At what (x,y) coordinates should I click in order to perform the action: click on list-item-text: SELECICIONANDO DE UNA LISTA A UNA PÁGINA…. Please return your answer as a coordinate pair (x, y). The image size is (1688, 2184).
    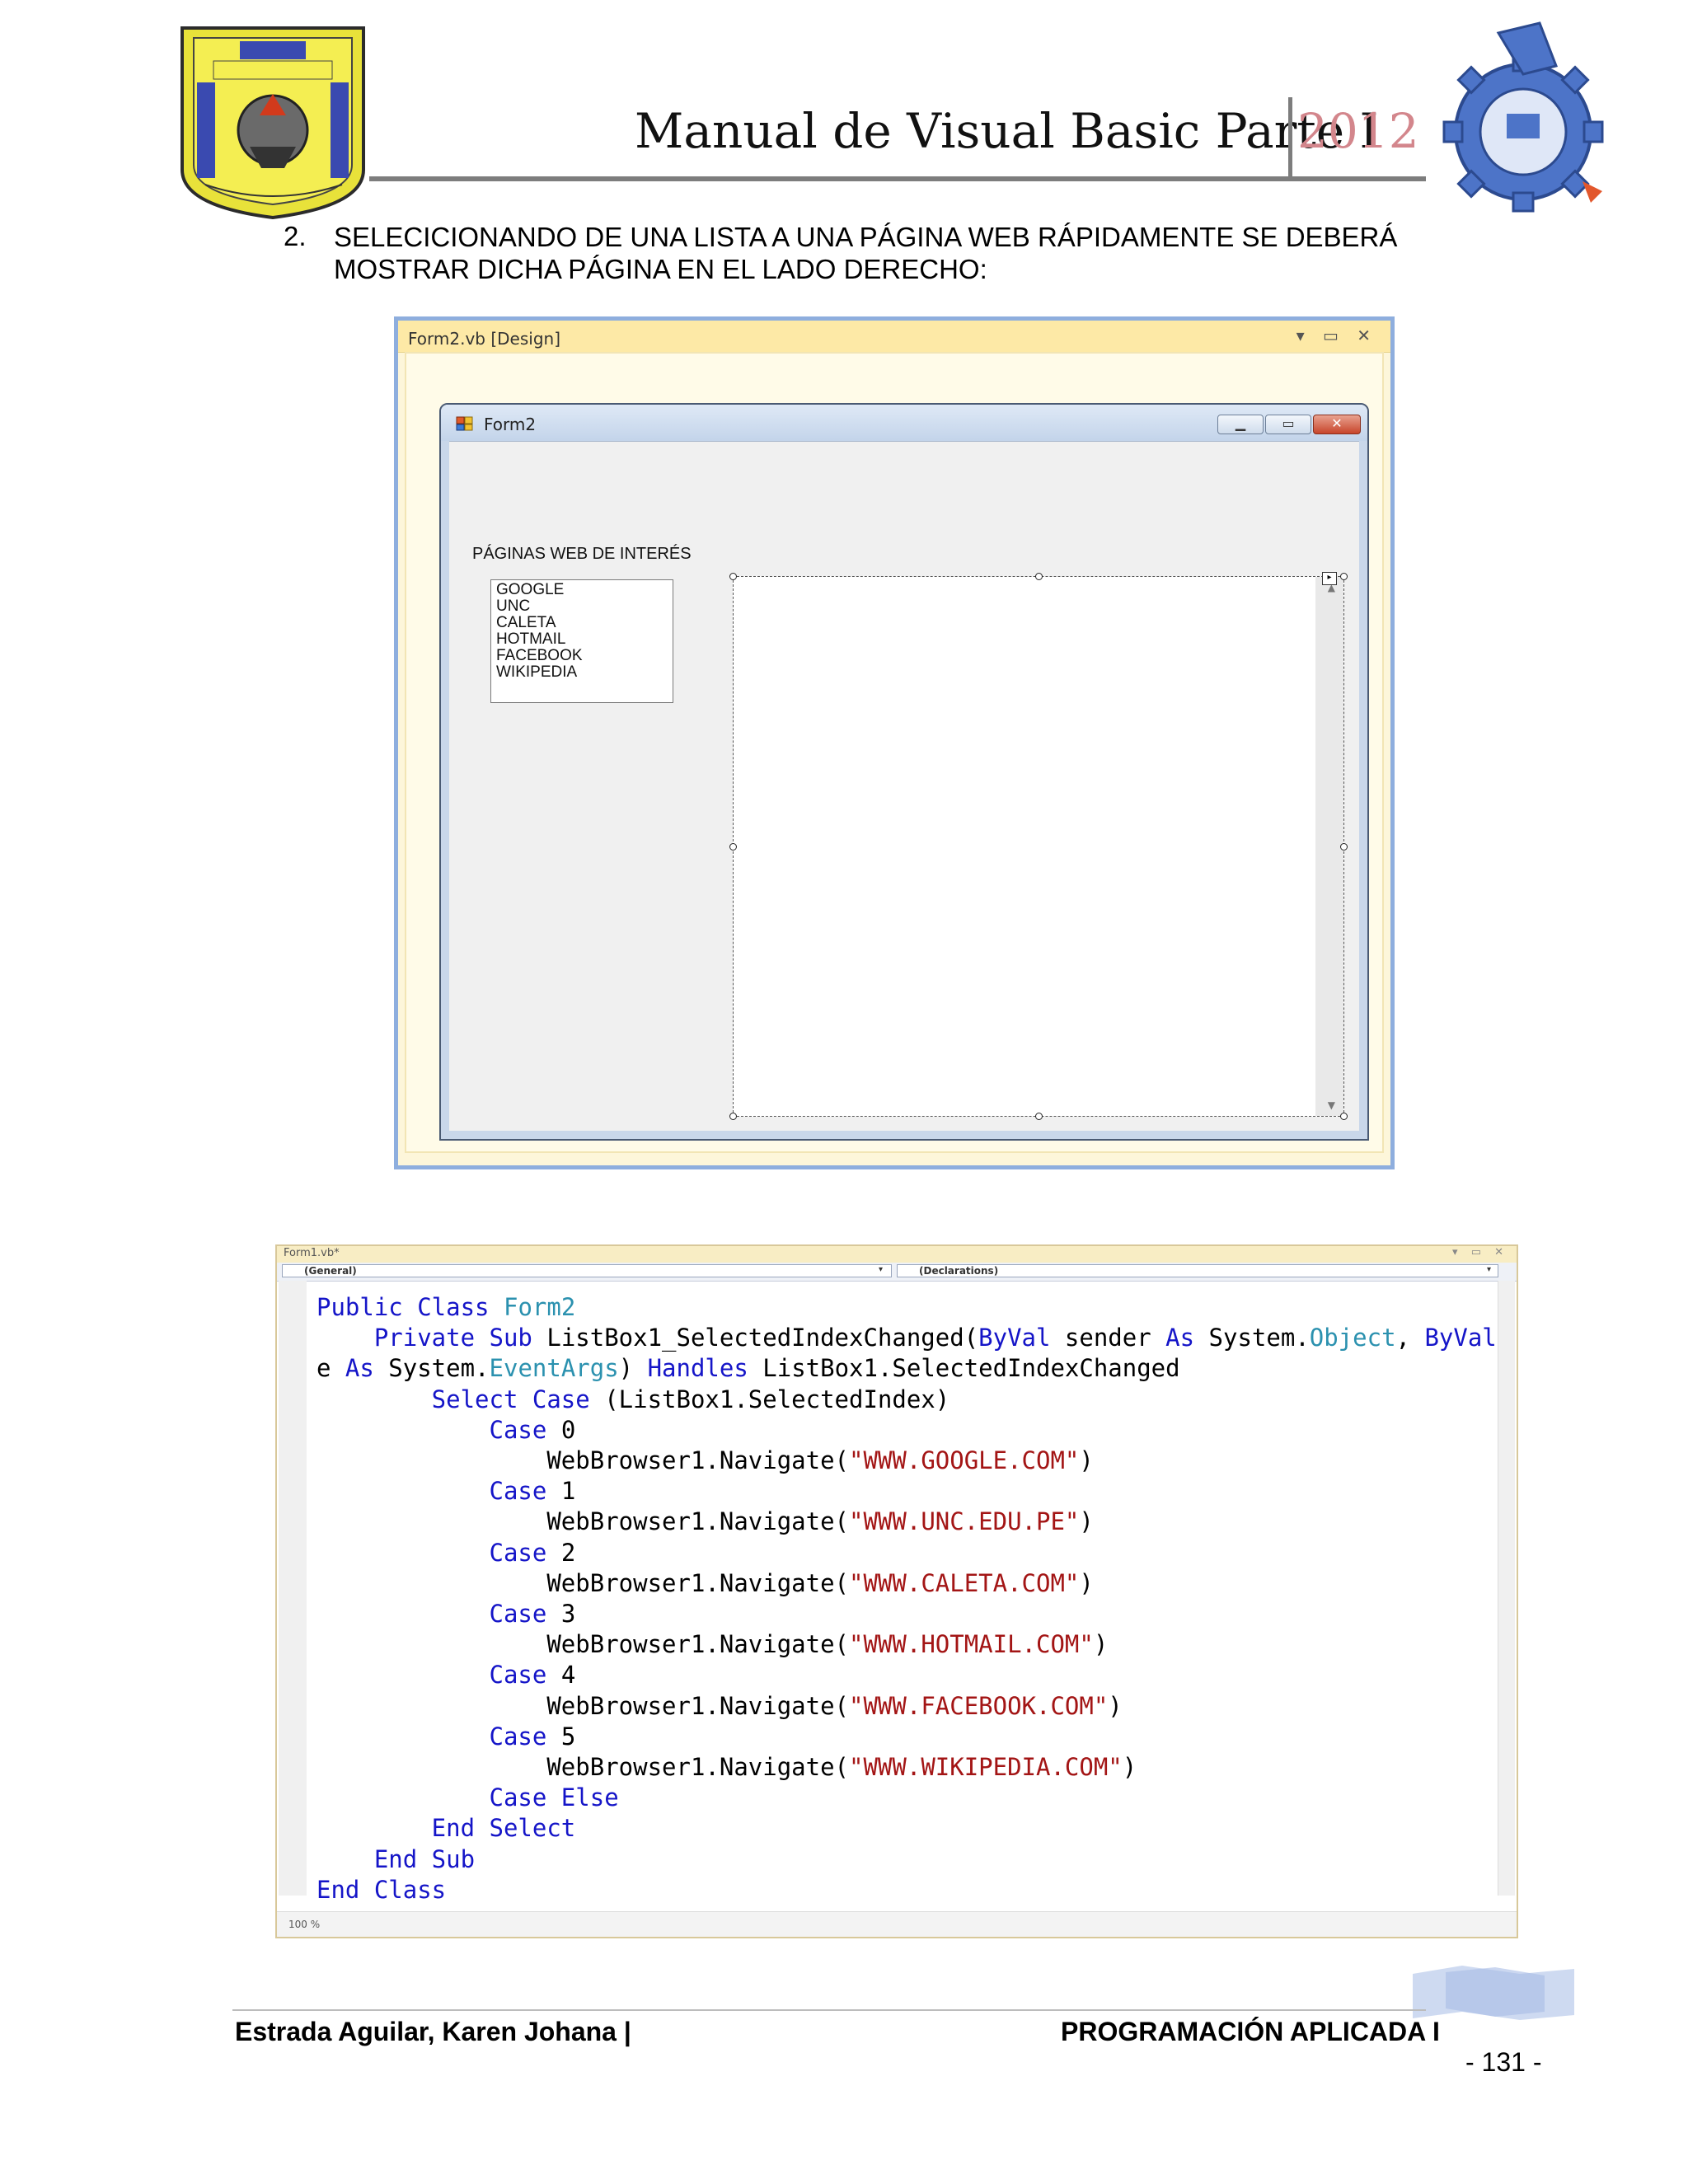
    Looking at the image, I should click on (866, 253).